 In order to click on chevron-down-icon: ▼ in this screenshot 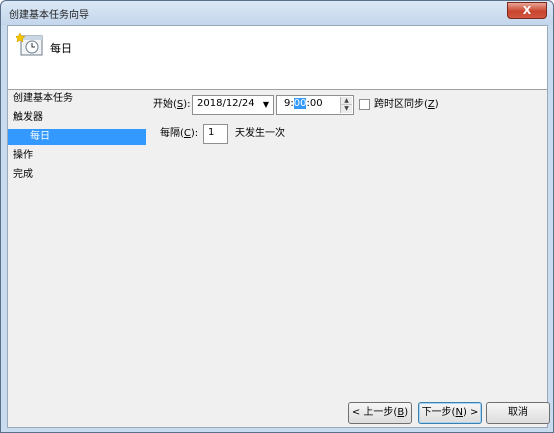, I will do `click(266, 104)`.